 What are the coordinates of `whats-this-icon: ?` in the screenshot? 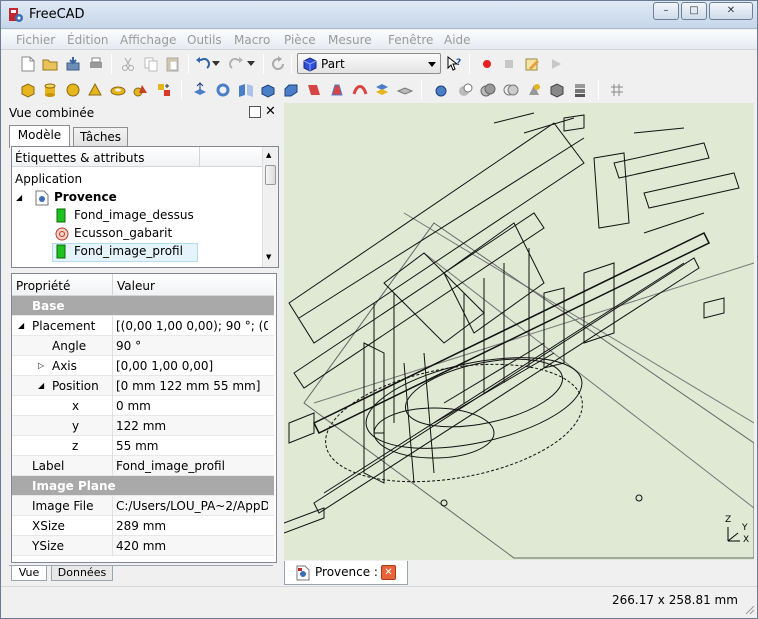 It's located at (454, 64).